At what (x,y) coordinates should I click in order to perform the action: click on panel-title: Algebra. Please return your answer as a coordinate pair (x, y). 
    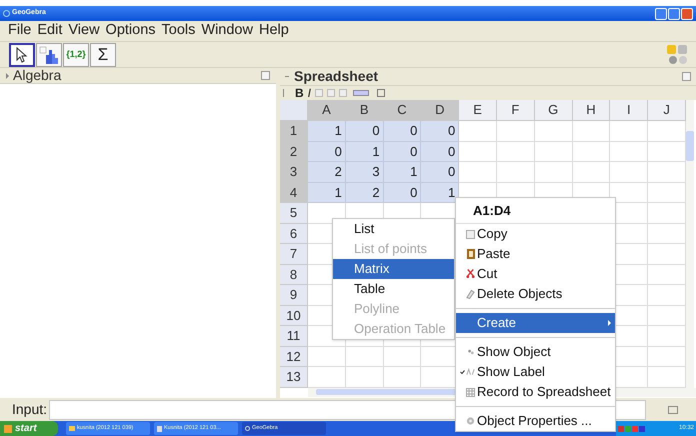
    Looking at the image, I should click on (37, 75).